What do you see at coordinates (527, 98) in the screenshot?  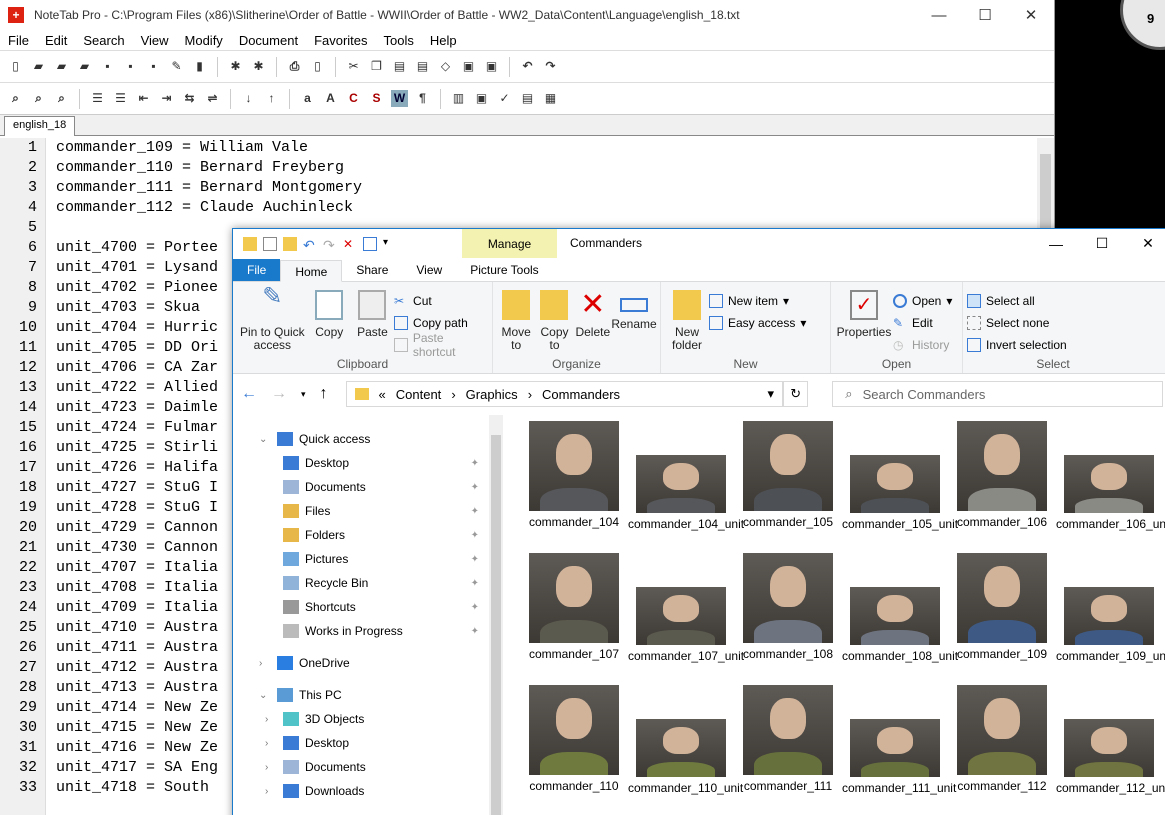 I see `book-icon: ▤` at bounding box center [527, 98].